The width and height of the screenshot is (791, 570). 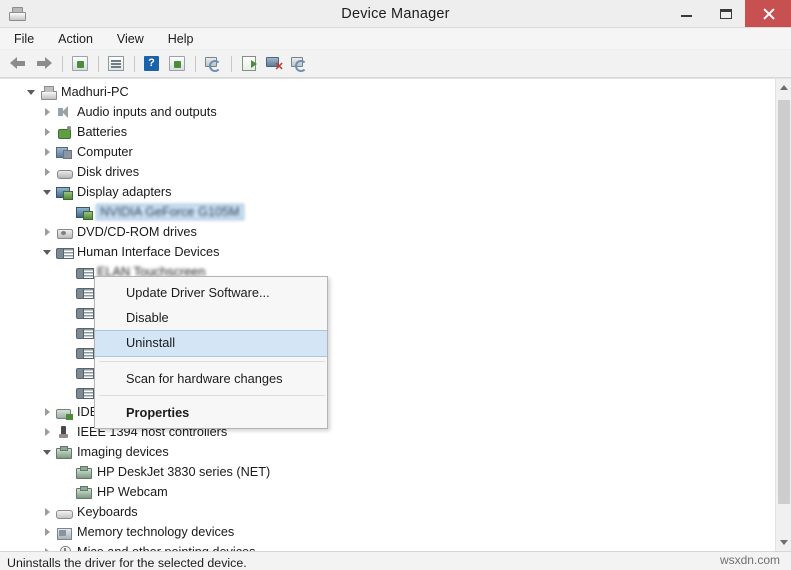 I want to click on context-menu-separator, so click(x=212, y=361).